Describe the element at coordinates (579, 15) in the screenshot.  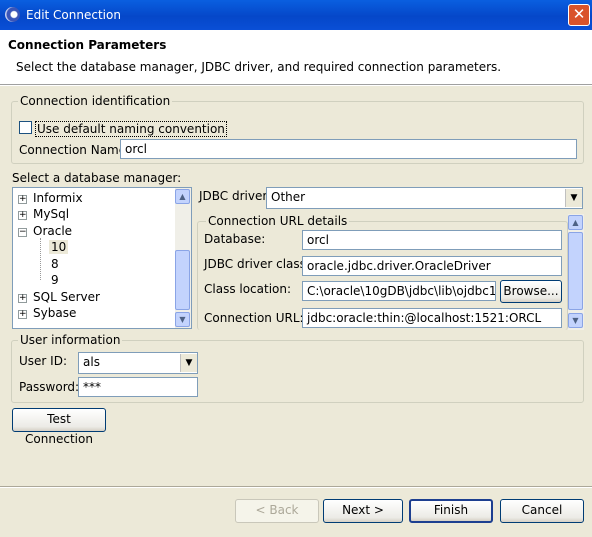
I see `close-button: ✕` at that location.